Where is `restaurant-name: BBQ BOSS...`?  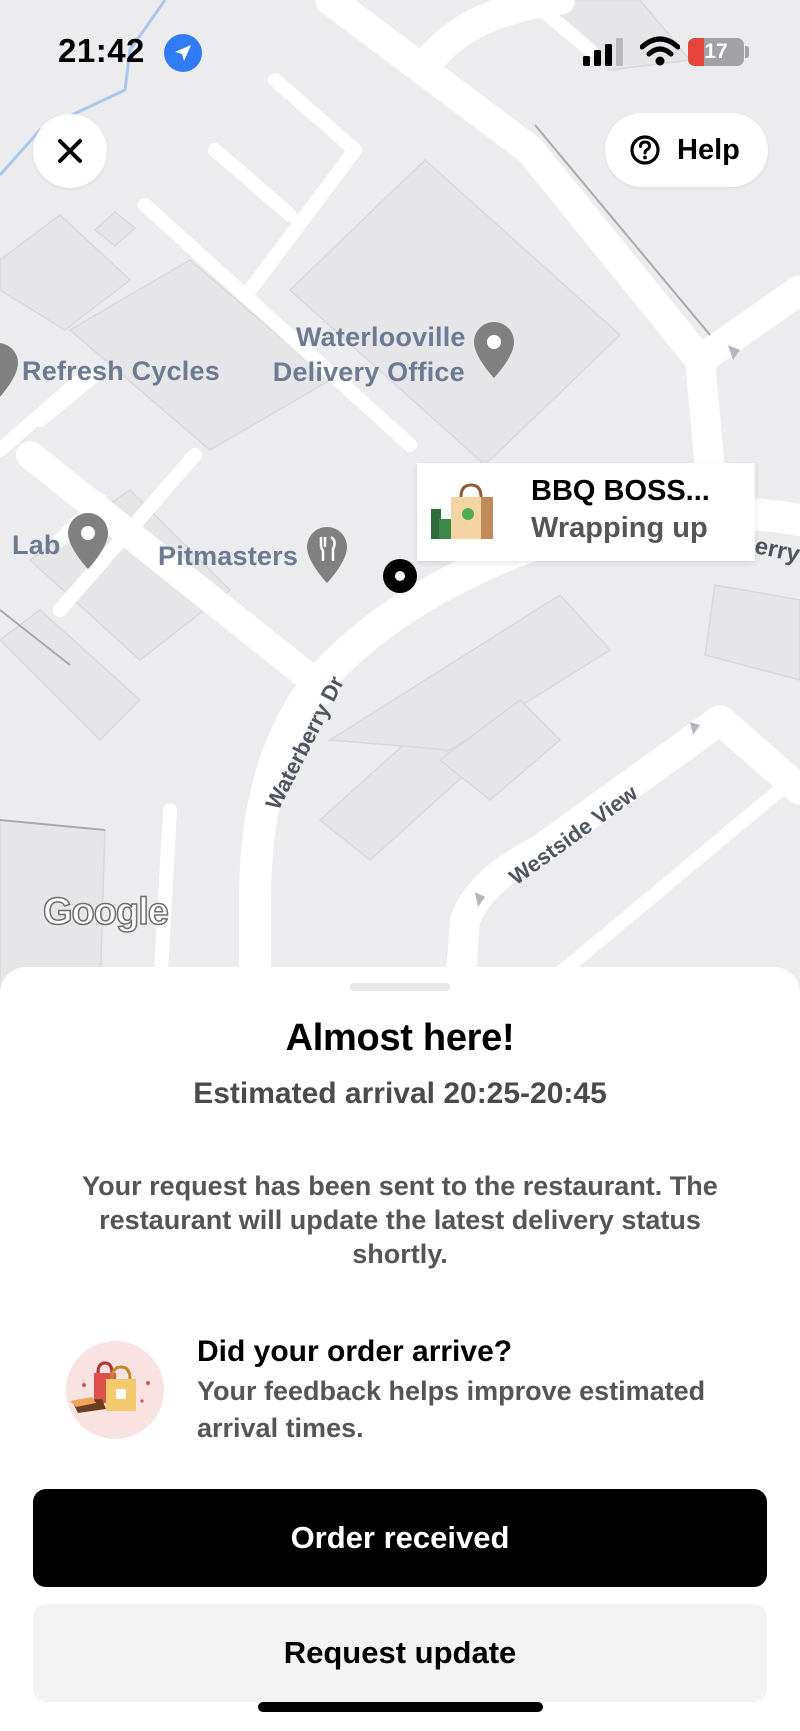 restaurant-name: BBQ BOSS... is located at coordinates (620, 491).